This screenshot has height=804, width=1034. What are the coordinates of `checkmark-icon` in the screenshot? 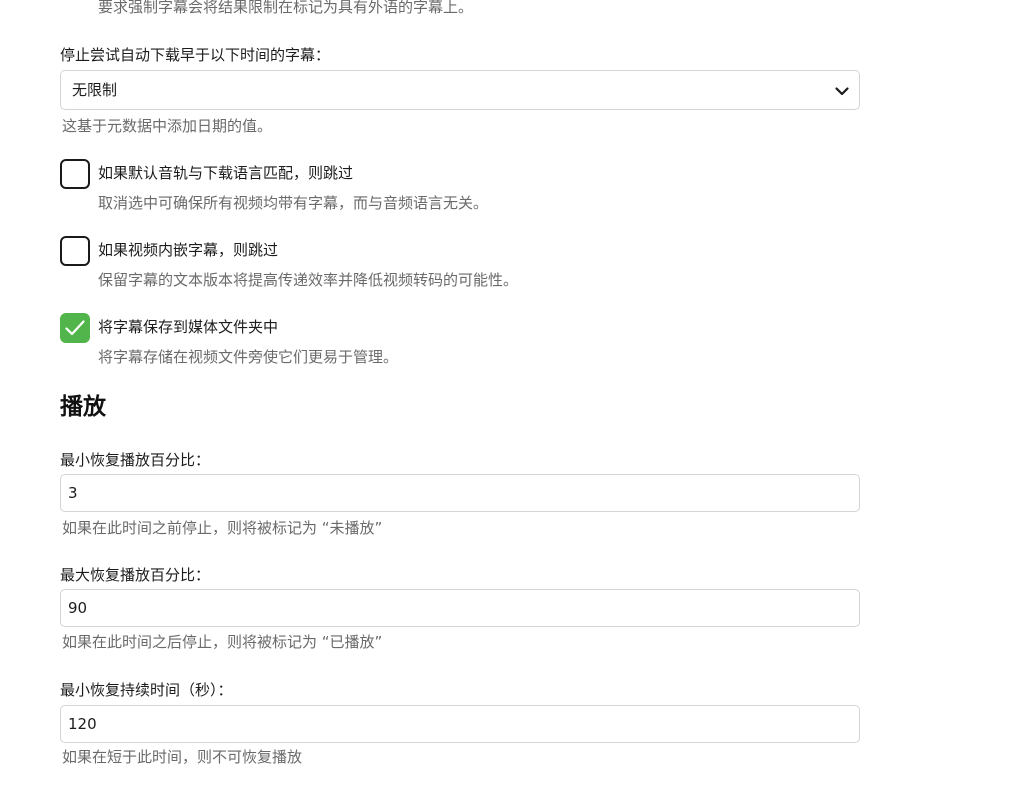 It's located at (75, 328).